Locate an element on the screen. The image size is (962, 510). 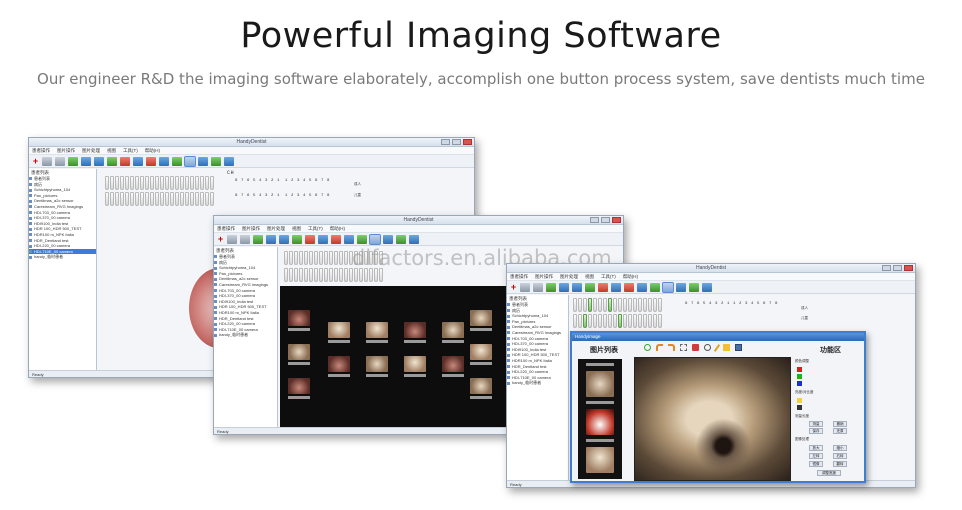
intraoral-image is located at coordinates (712, 419).